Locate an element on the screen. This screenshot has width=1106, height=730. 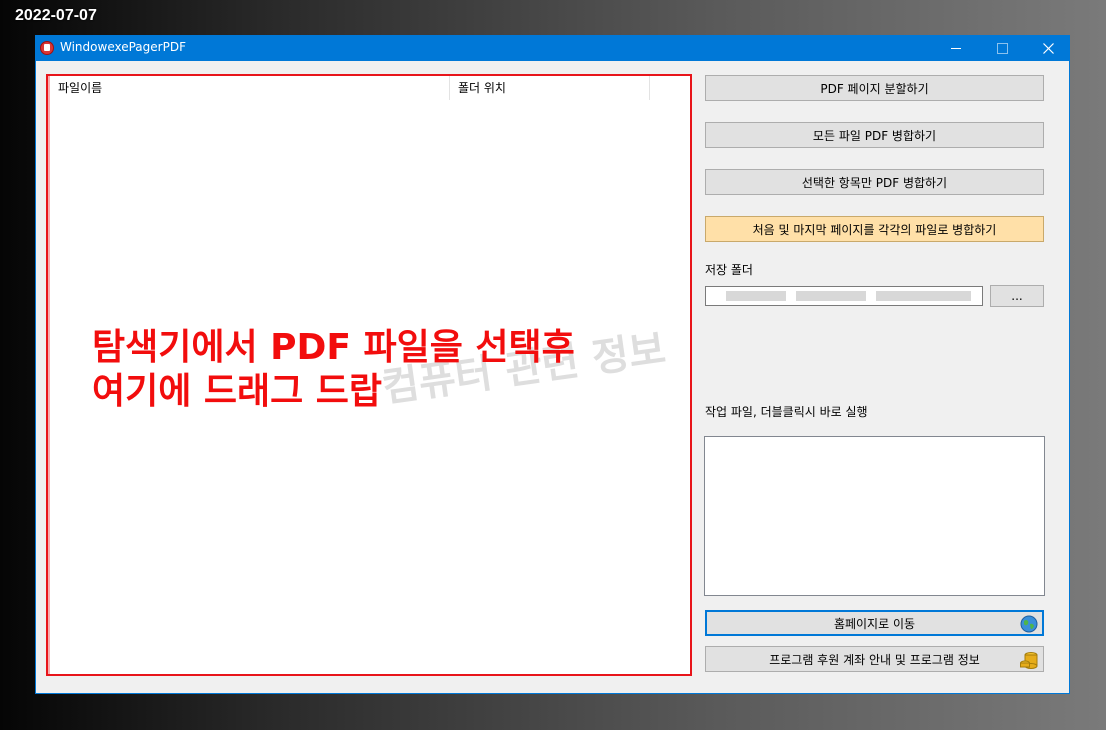
list-left-border is located at coordinates (49, 375).